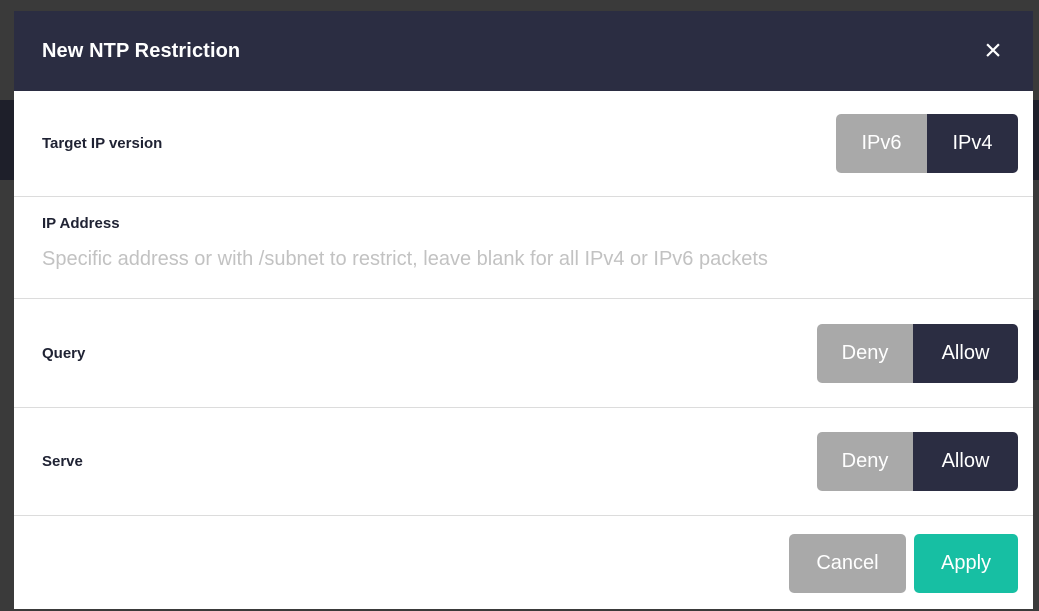 The width and height of the screenshot is (1039, 611). I want to click on target-ip-version-label: Target IP version, so click(102, 143).